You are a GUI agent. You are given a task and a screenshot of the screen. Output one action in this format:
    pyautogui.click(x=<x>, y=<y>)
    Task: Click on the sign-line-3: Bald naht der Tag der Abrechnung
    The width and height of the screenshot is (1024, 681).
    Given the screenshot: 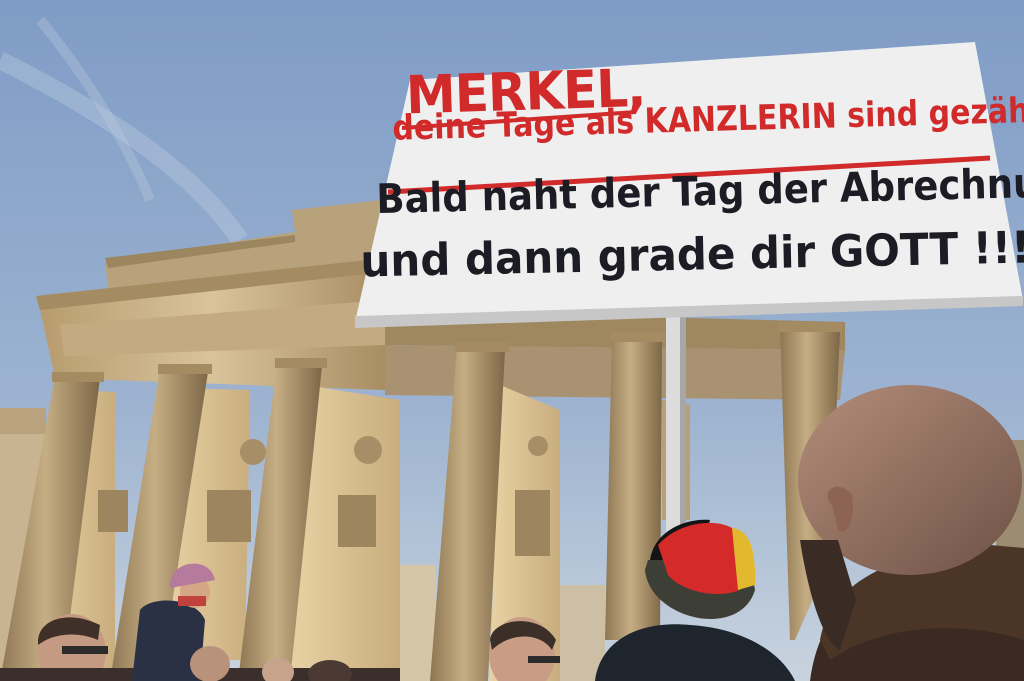 What is the action you would take?
    pyautogui.click(x=699, y=190)
    